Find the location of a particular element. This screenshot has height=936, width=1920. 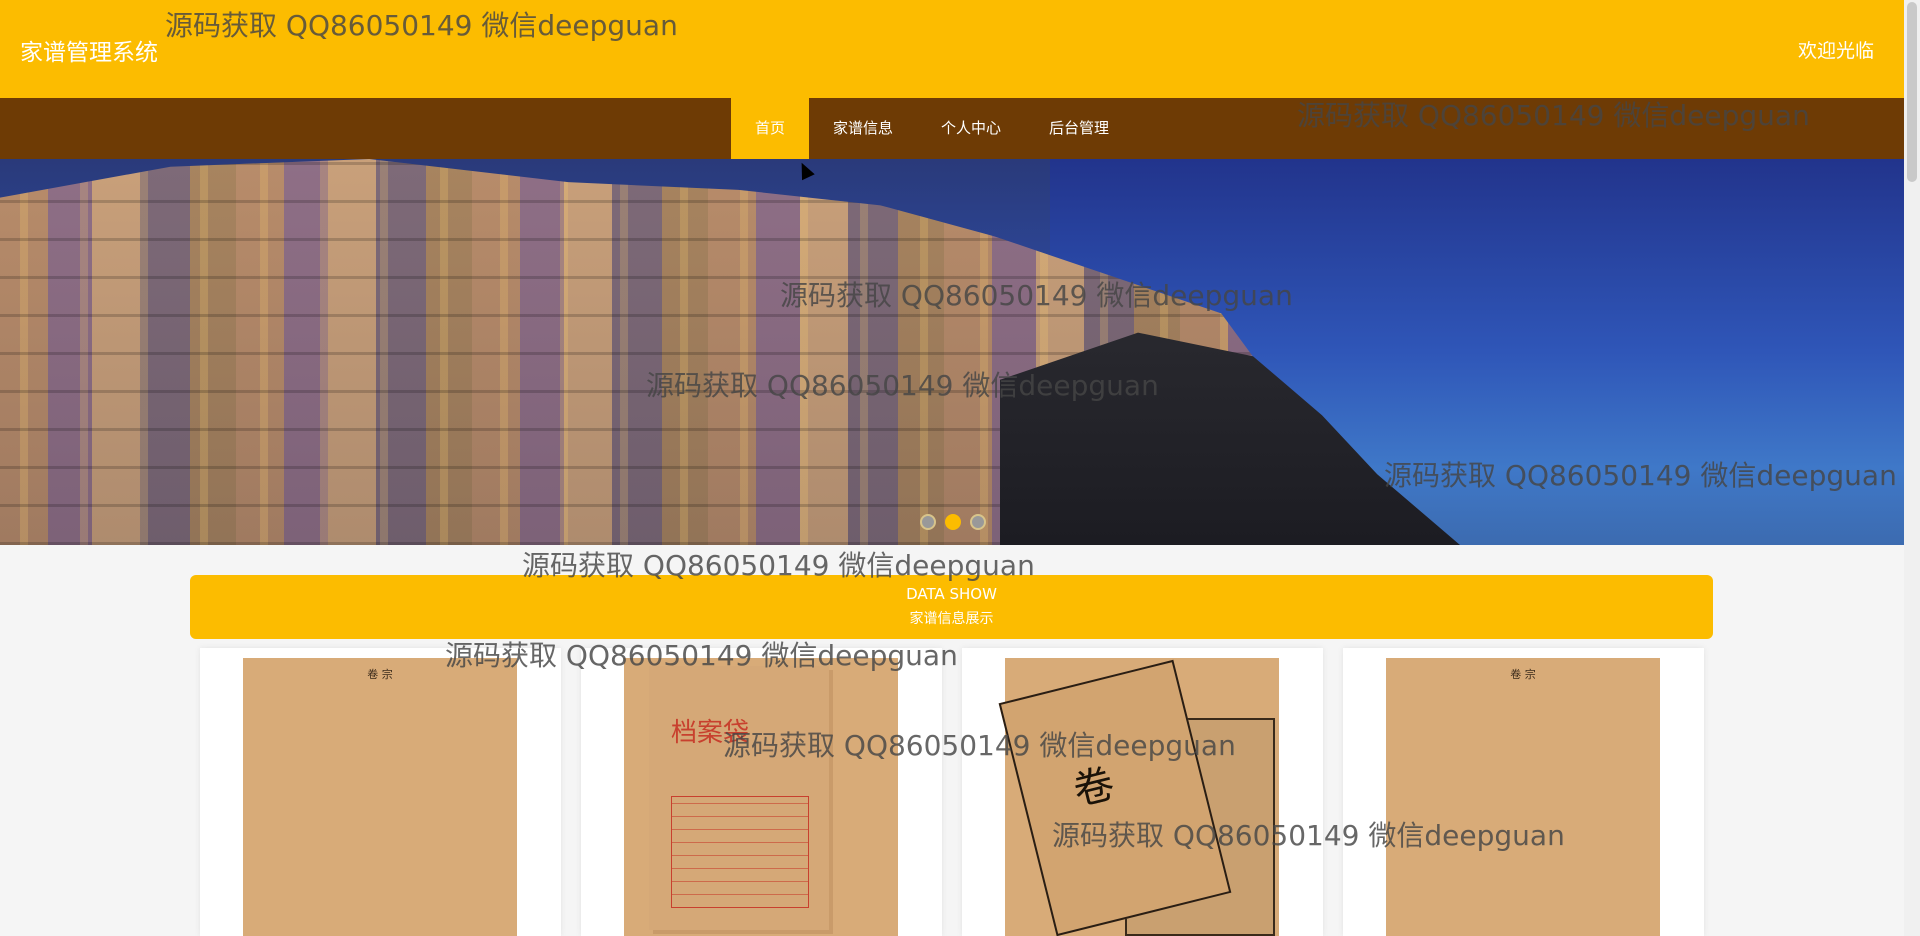

section-title-cn: 家谱信息展示 is located at coordinates (951, 619).